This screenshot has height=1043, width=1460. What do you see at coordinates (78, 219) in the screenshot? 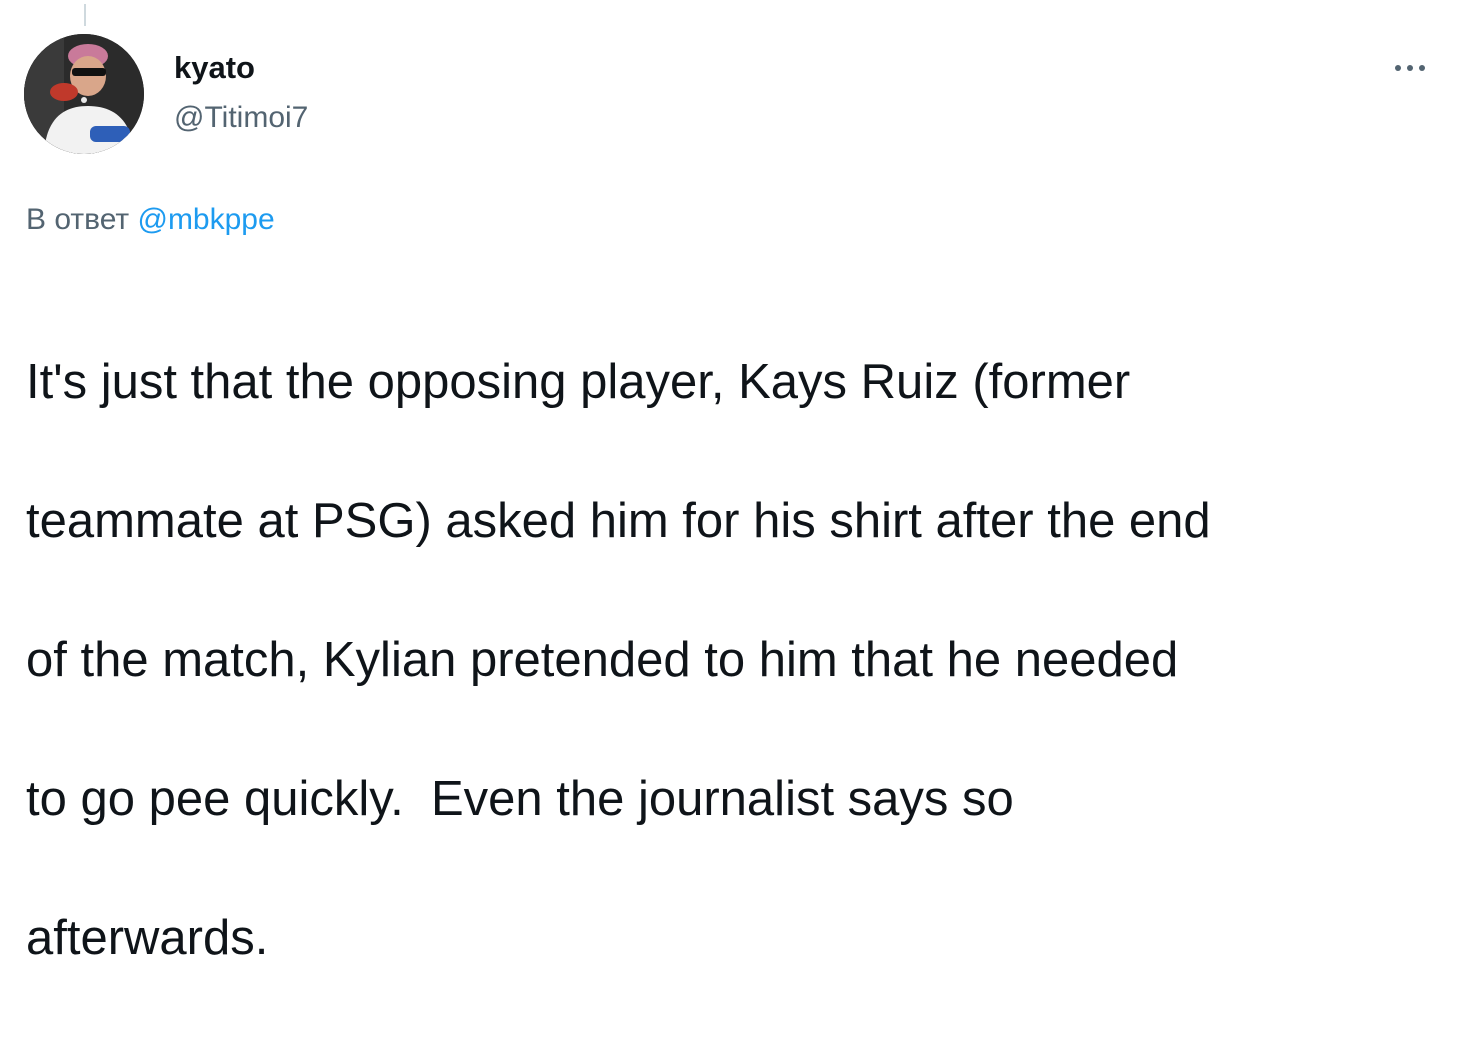
I see `reply-prefix: В ответ` at bounding box center [78, 219].